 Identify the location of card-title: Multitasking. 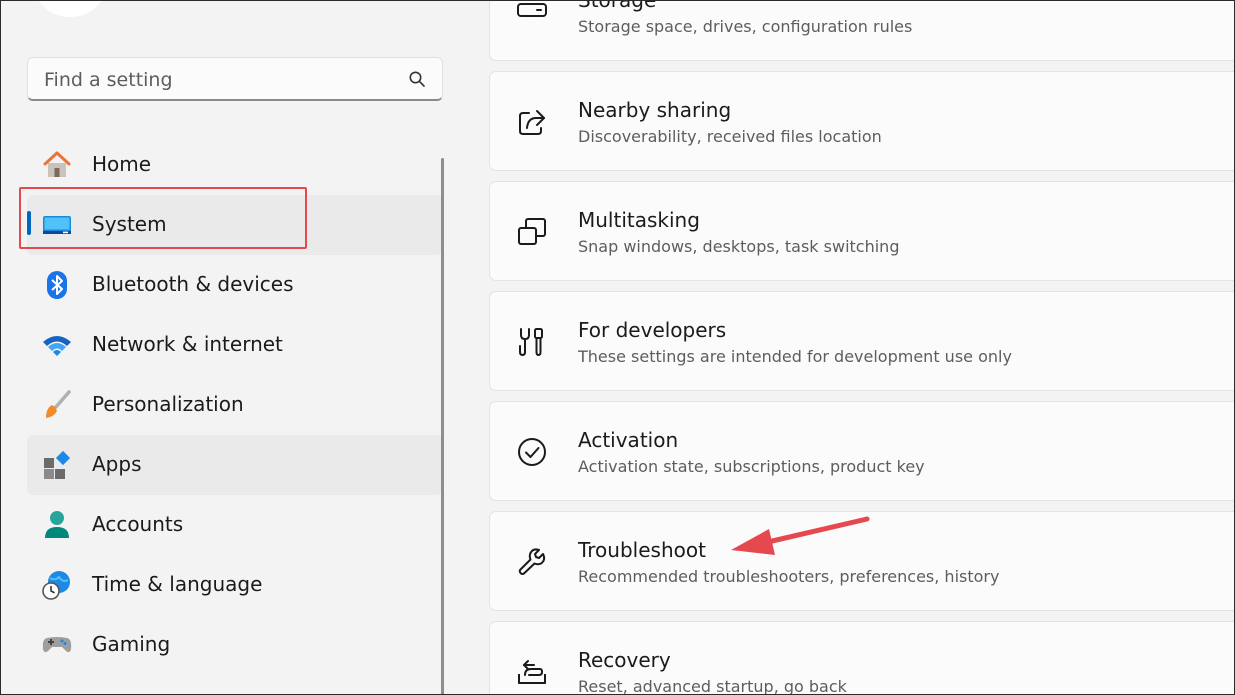
(639, 220).